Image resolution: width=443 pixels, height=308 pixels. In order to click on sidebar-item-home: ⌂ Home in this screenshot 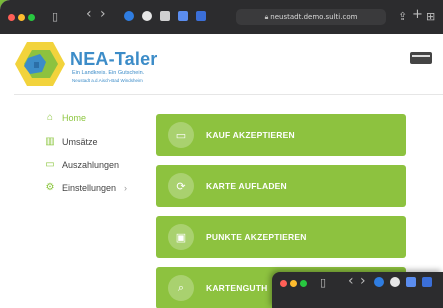, I will do `click(65, 118)`.